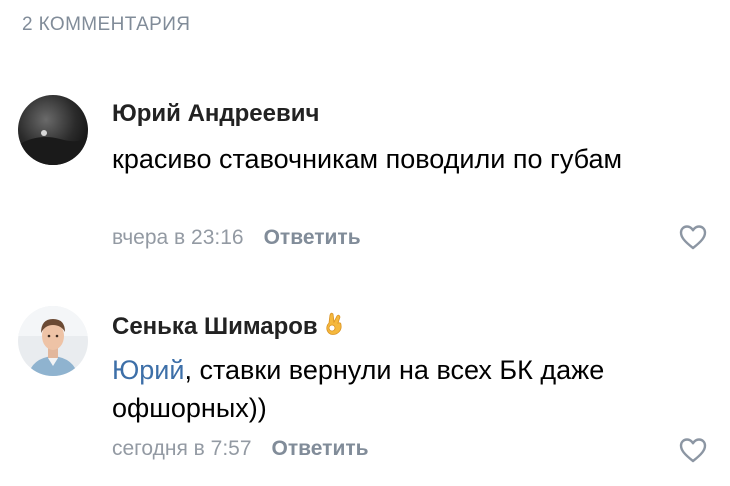 This screenshot has width=730, height=486. What do you see at coordinates (367, 159) in the screenshot?
I see `comment-text: красиво ставочникам поводили по губам` at bounding box center [367, 159].